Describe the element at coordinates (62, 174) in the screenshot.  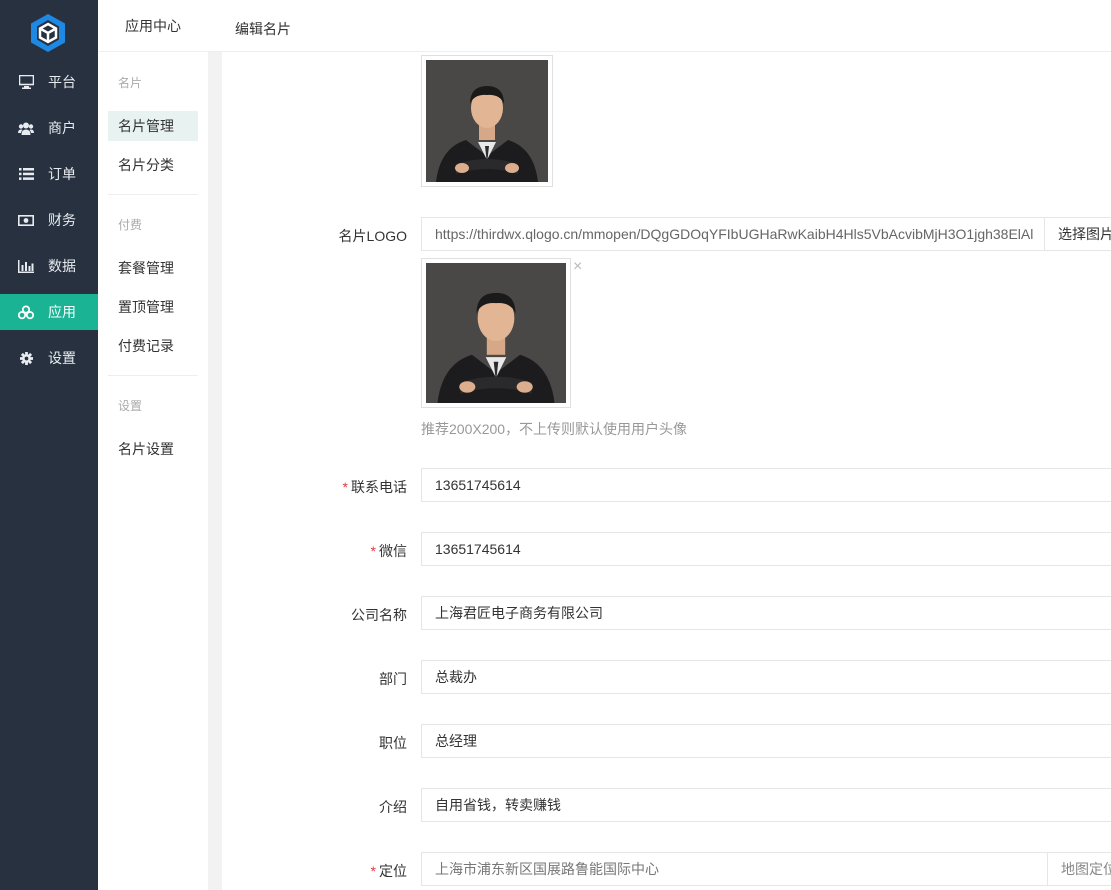
I see `nav-label: 订单` at that location.